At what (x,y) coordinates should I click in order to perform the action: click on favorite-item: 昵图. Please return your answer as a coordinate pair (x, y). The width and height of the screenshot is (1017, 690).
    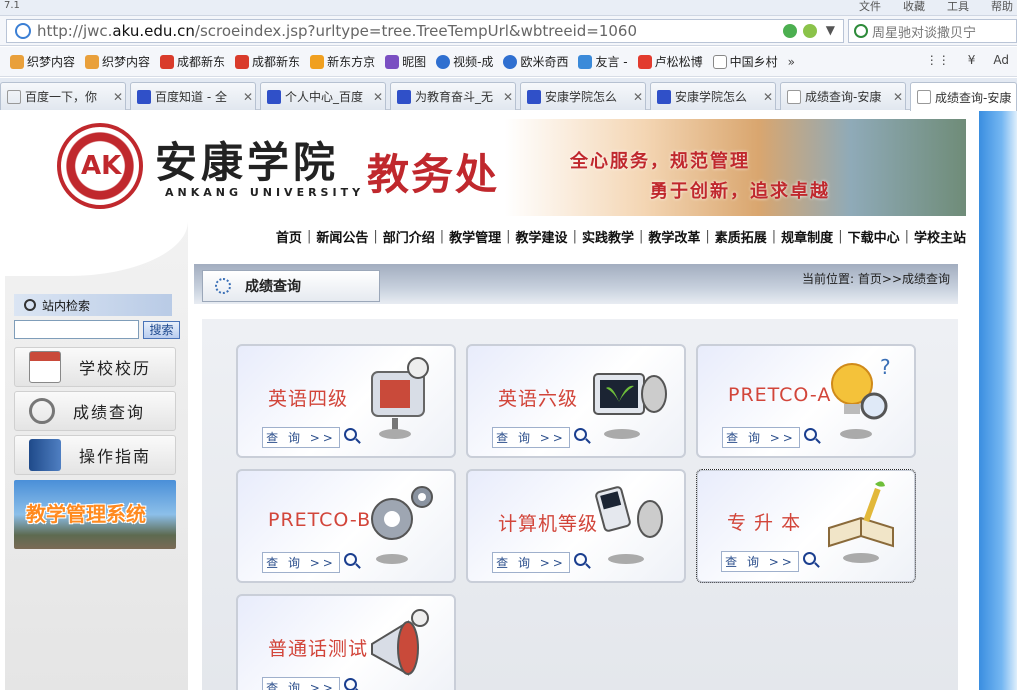
    Looking at the image, I should click on (405, 61).